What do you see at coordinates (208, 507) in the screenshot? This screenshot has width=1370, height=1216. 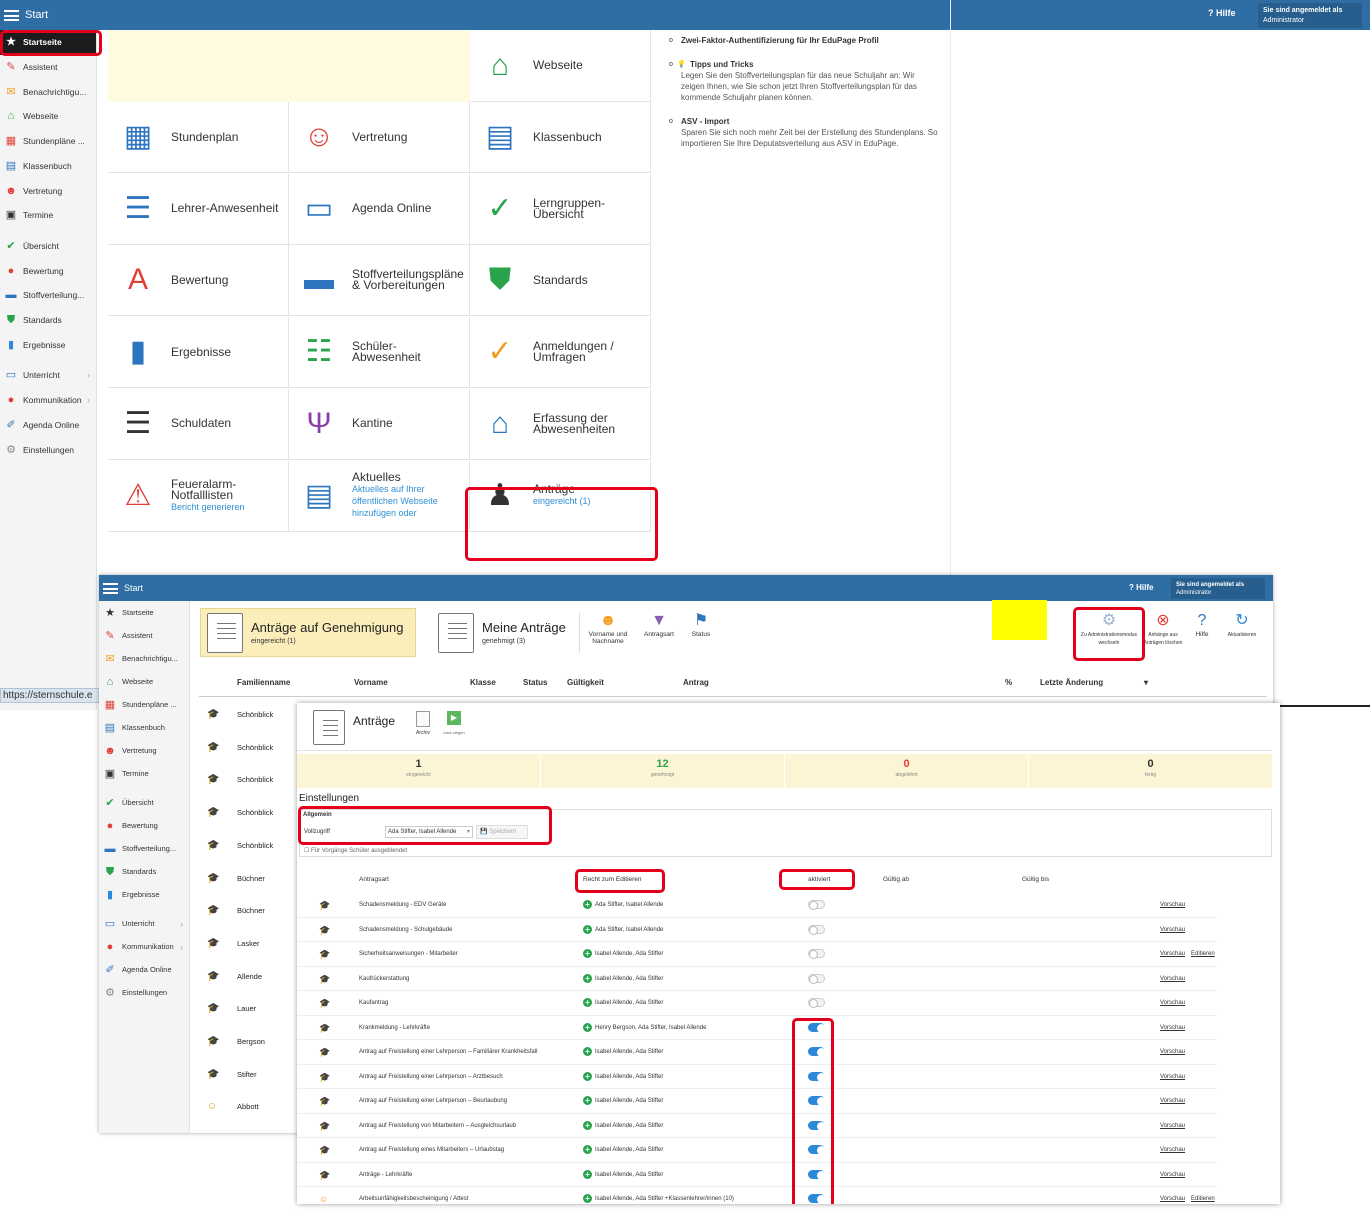 I see `tile-subtitle: Bericht generieren` at bounding box center [208, 507].